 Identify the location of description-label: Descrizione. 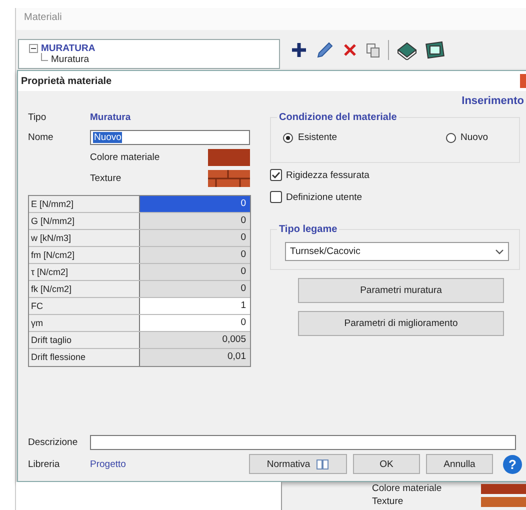
(53, 442).